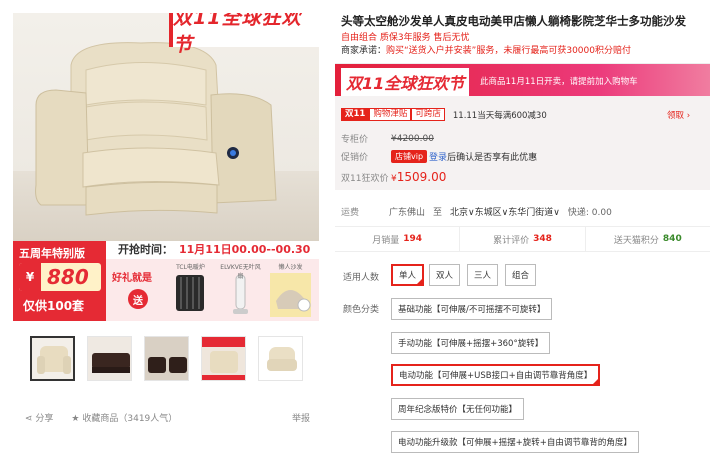  What do you see at coordinates (408, 275) in the screenshot?
I see `option-people-single: 单人` at bounding box center [408, 275].